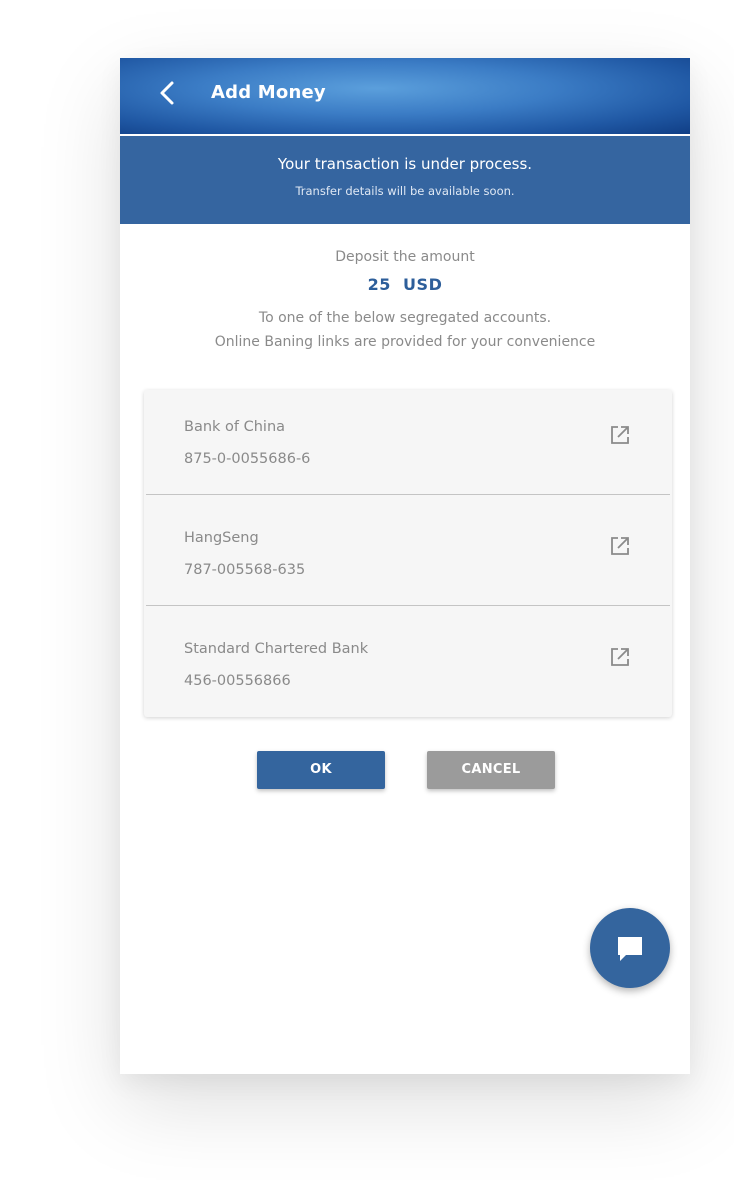 The width and height of the screenshot is (734, 1180). I want to click on account-row-bank-of-china: Bank of China 875-0-0055686-6, so click(408, 445).